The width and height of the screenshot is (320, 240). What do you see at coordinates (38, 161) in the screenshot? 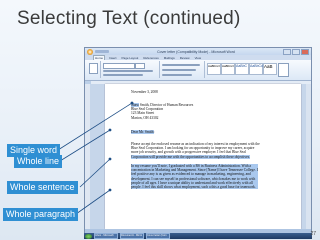
I see `label-whole-line: Whole line` at bounding box center [38, 161].